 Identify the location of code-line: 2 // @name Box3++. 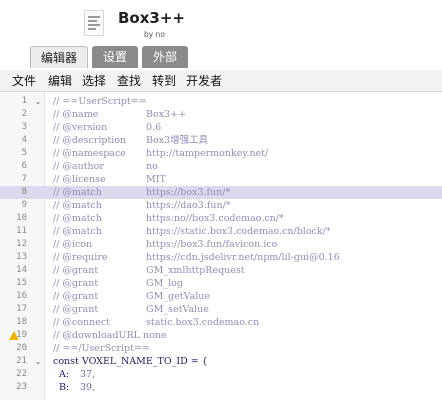
(221, 114).